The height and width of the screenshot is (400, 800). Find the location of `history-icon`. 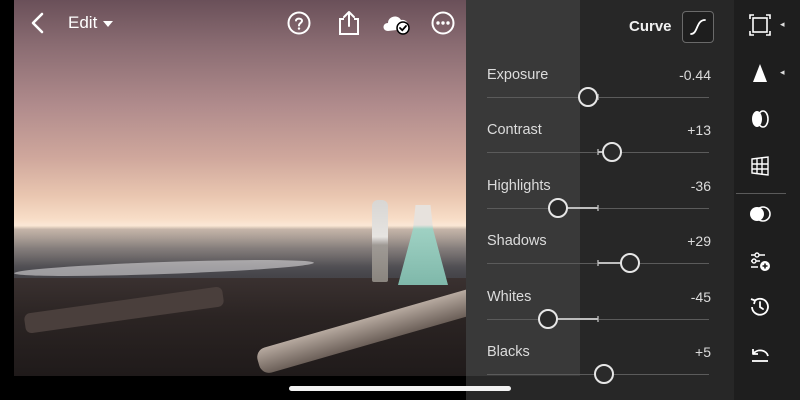

history-icon is located at coordinates (760, 307).